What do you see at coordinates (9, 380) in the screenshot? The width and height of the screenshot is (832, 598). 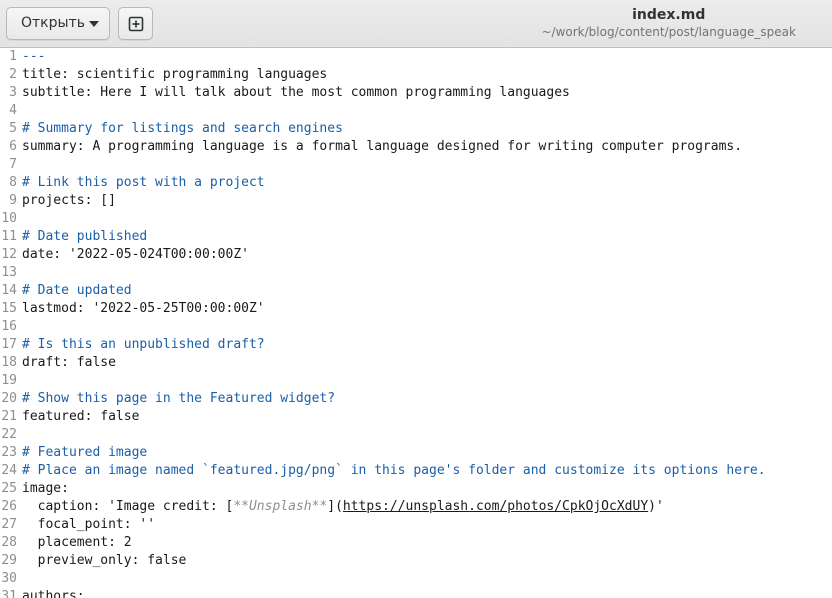 I see `line-number: 19` at bounding box center [9, 380].